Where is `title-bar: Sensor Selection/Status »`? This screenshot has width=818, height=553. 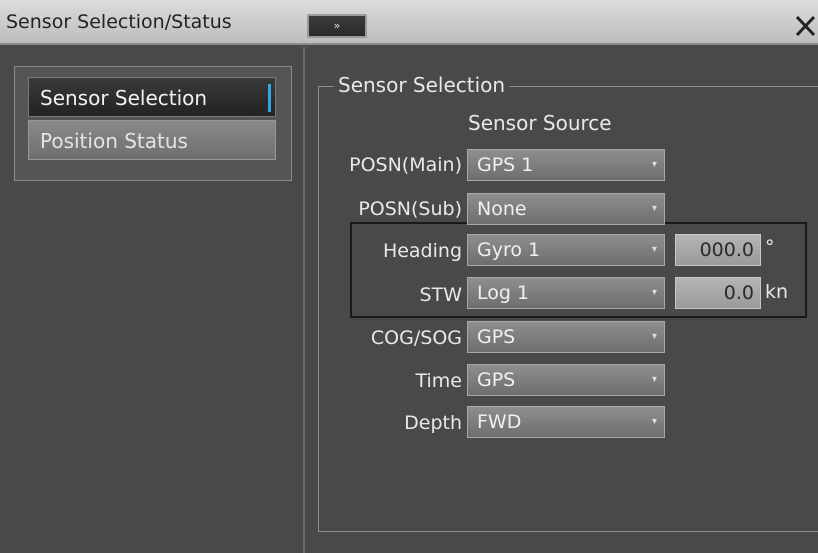 title-bar: Sensor Selection/Status » is located at coordinates (409, 22).